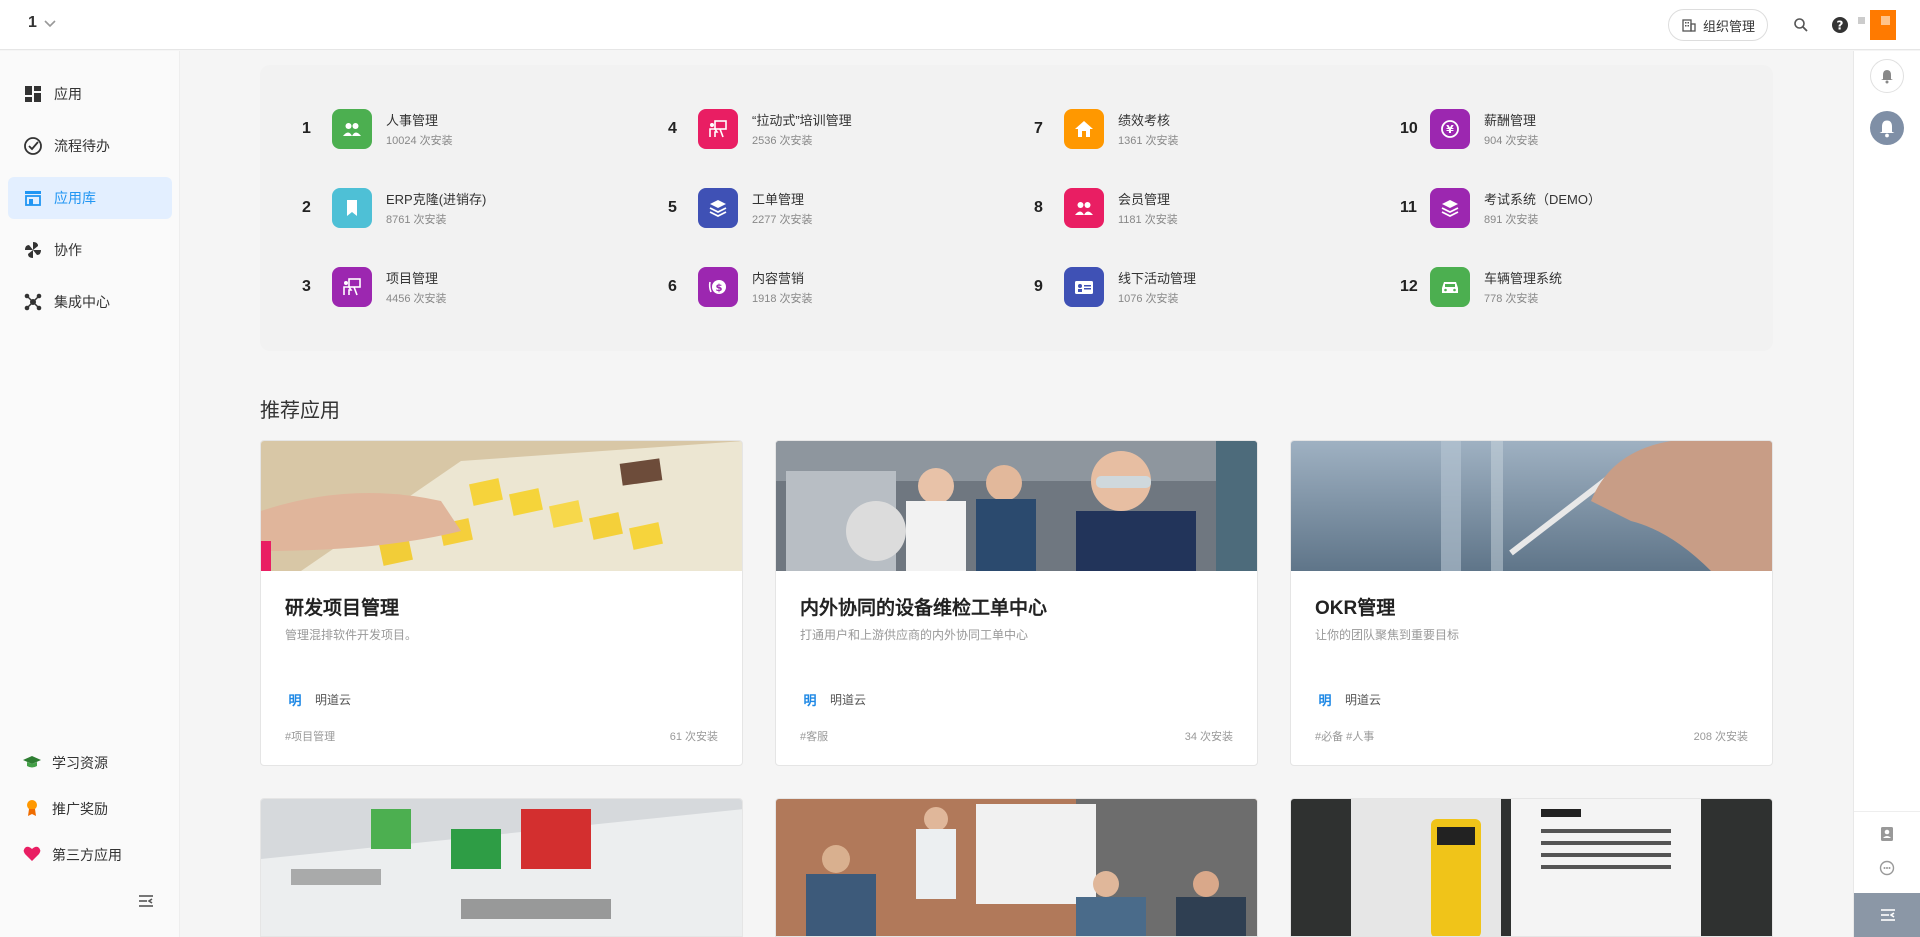 The width and height of the screenshot is (1920, 937). What do you see at coordinates (1187, 129) in the screenshot?
I see `ranking-item: 7 绩效考核 1361 次安装` at bounding box center [1187, 129].